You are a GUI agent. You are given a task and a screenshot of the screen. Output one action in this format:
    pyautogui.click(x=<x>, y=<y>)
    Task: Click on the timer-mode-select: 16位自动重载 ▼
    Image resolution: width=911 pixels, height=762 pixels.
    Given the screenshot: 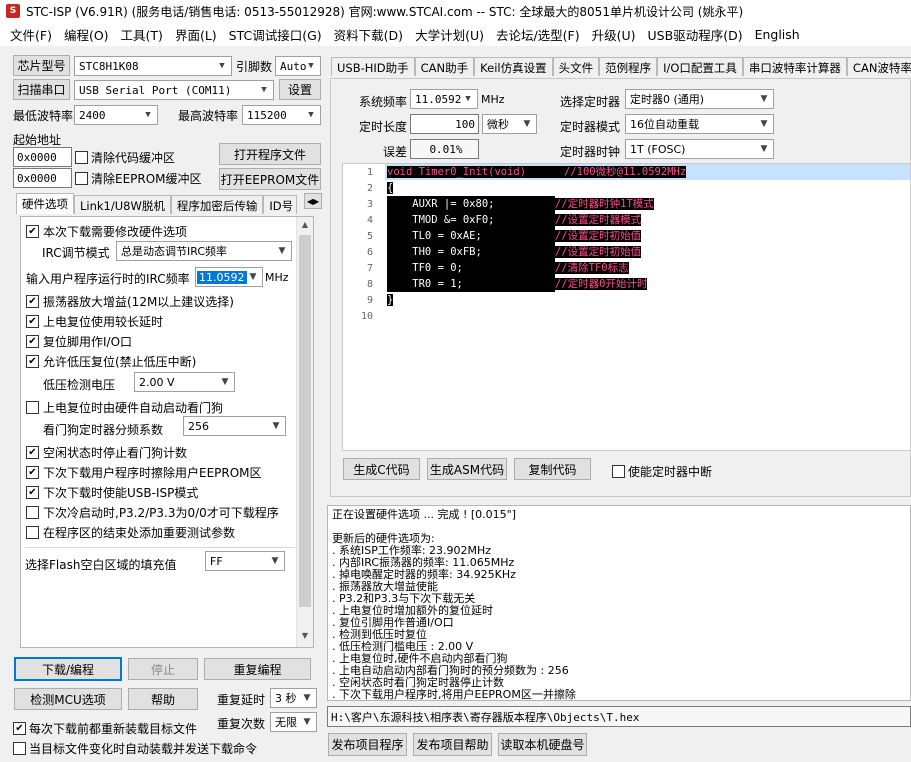 What is the action you would take?
    pyautogui.click(x=699, y=124)
    